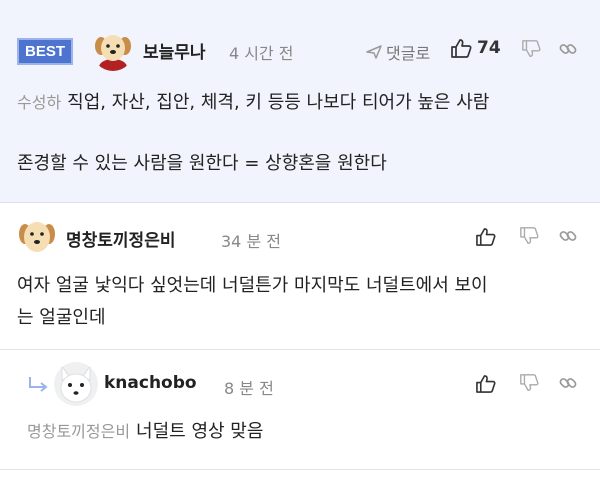  I want to click on like-count: 74, so click(489, 48).